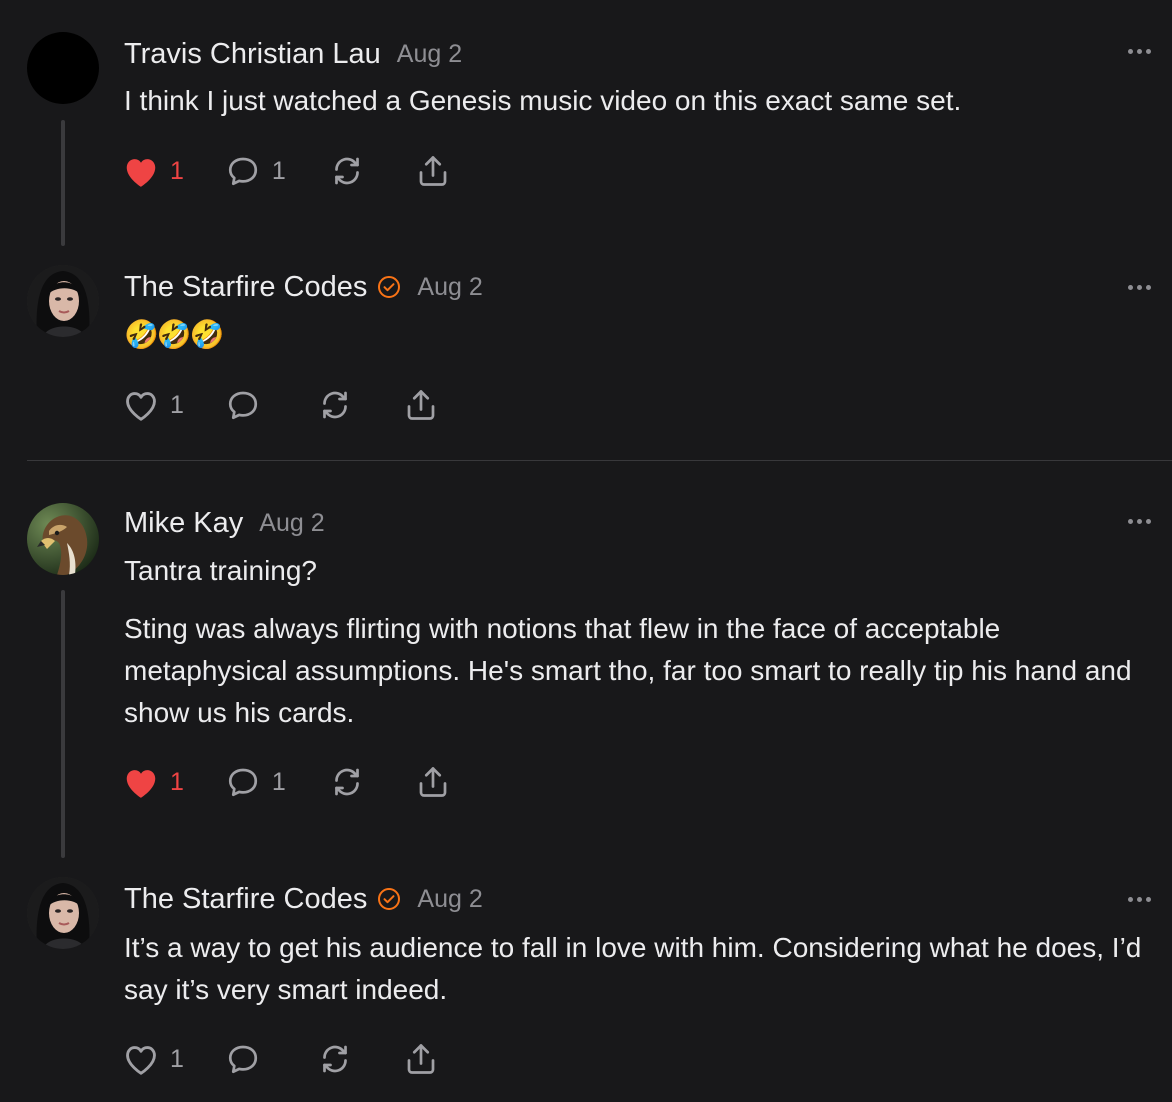 The height and width of the screenshot is (1102, 1172). I want to click on thread-divider, so click(599, 460).